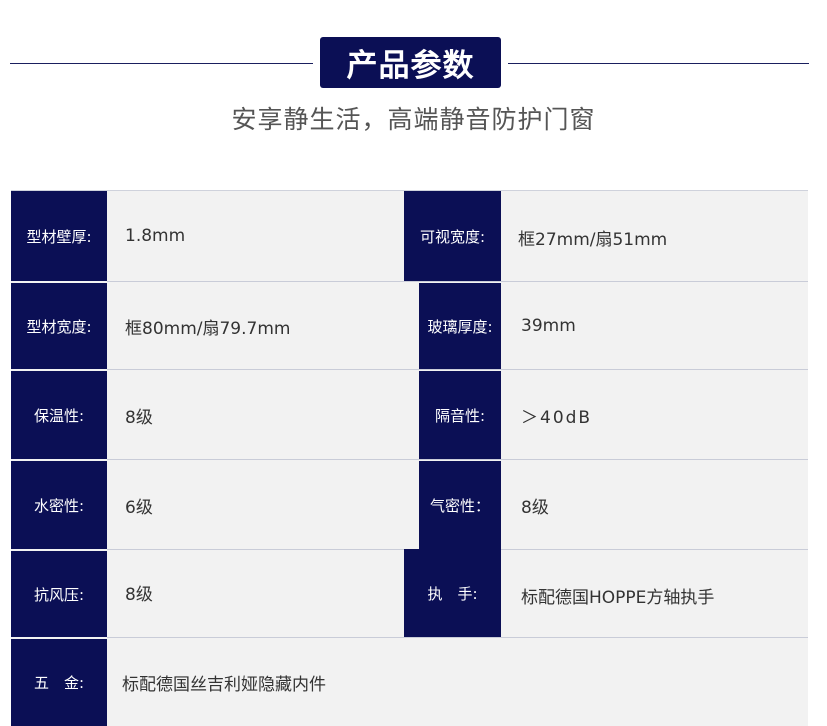  I want to click on spec-label-water-tightness: 水密性:, so click(59, 505).